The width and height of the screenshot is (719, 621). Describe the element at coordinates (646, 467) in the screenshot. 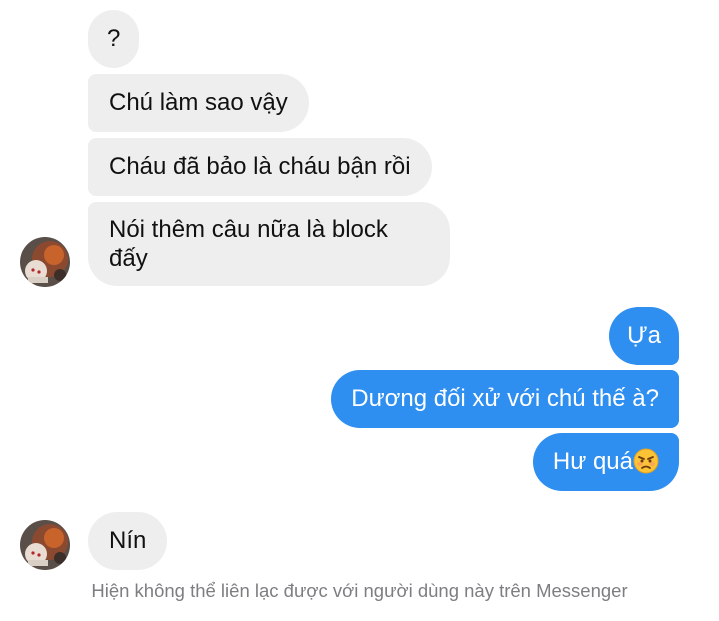

I see `angry-face-emoji` at that location.